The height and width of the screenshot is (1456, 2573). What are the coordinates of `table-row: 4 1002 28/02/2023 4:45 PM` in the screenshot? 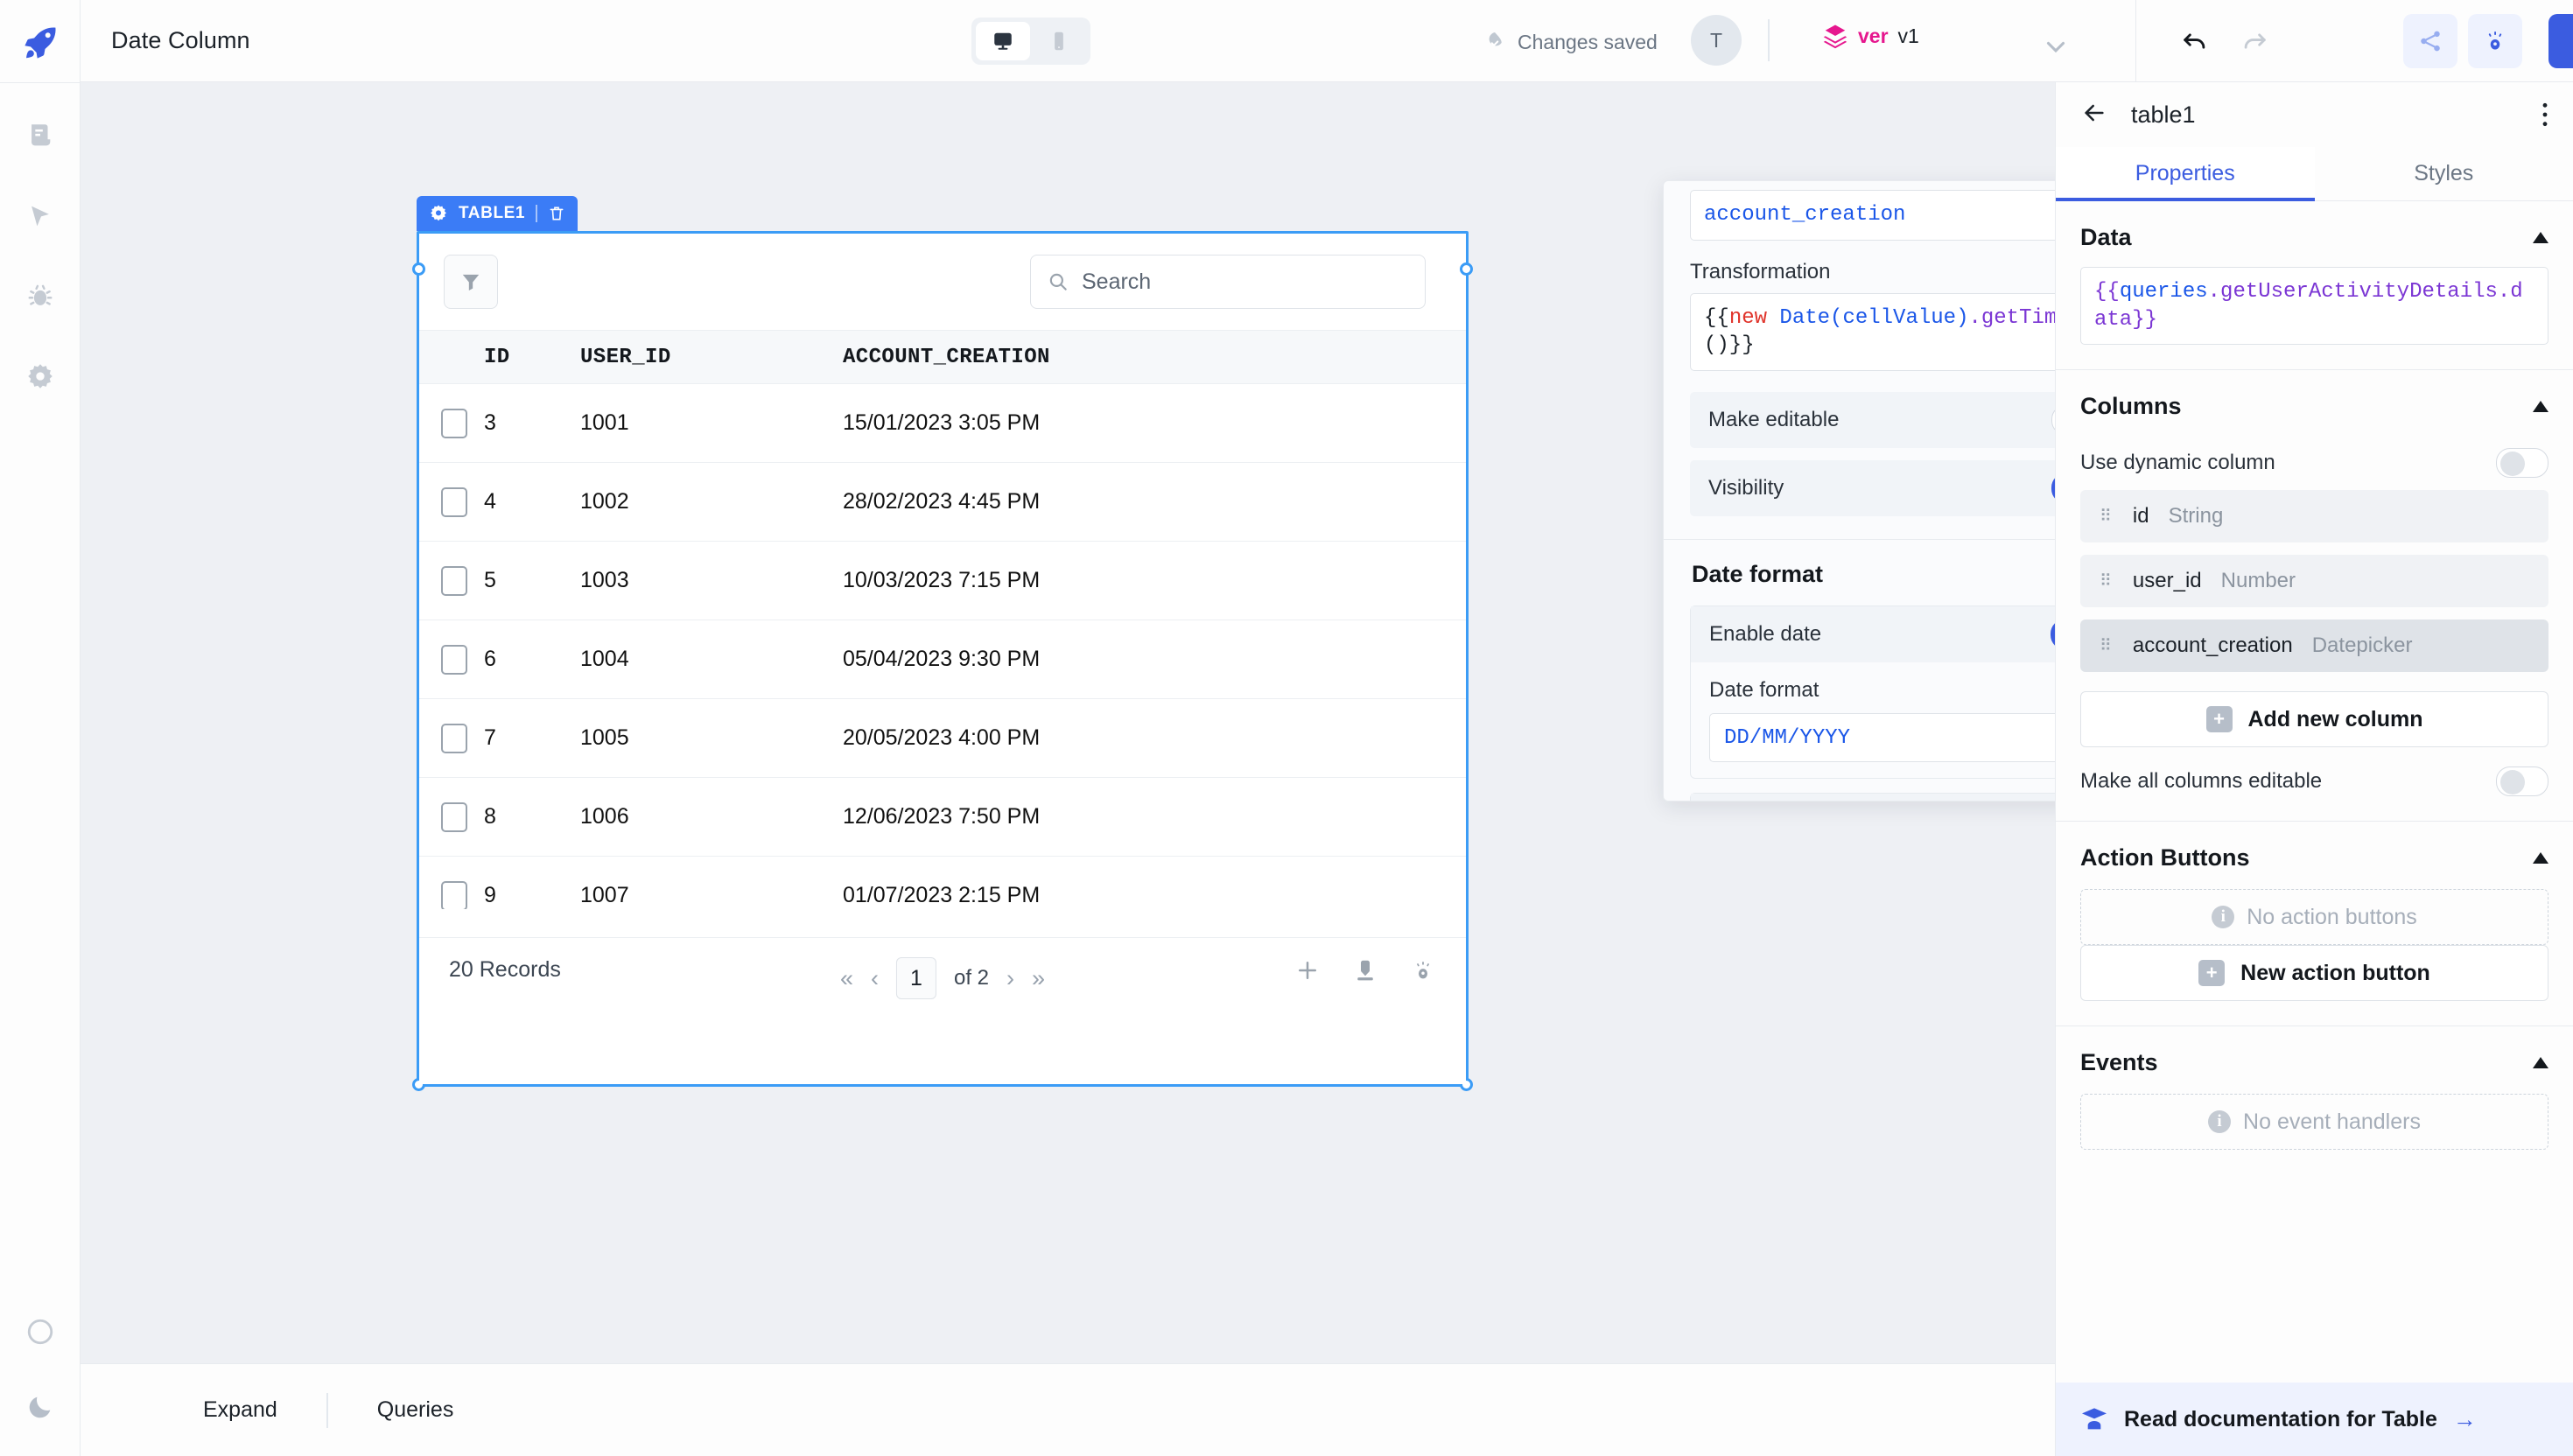 It's located at (942, 502).